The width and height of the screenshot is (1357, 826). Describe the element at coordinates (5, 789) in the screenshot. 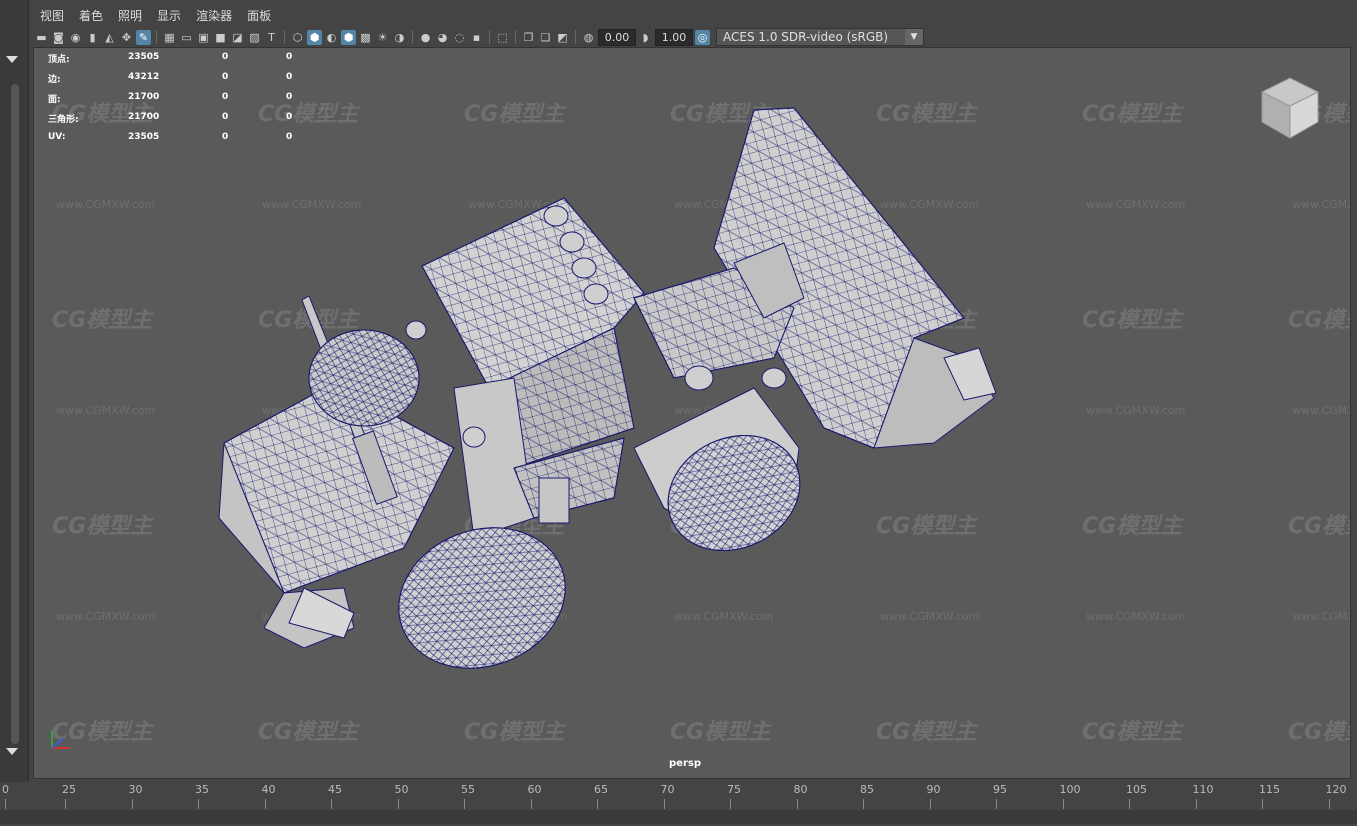

I see `timeline-tick-label: 0` at that location.